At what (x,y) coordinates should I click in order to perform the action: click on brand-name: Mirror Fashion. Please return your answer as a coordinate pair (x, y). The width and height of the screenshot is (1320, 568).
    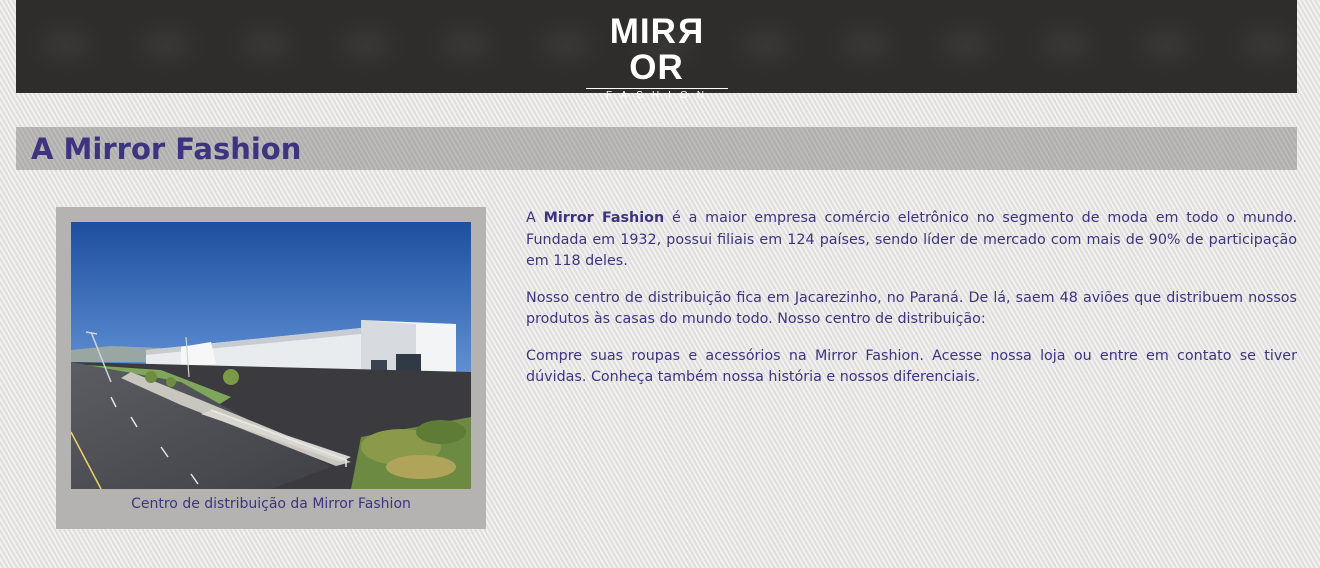
    Looking at the image, I should click on (604, 218).